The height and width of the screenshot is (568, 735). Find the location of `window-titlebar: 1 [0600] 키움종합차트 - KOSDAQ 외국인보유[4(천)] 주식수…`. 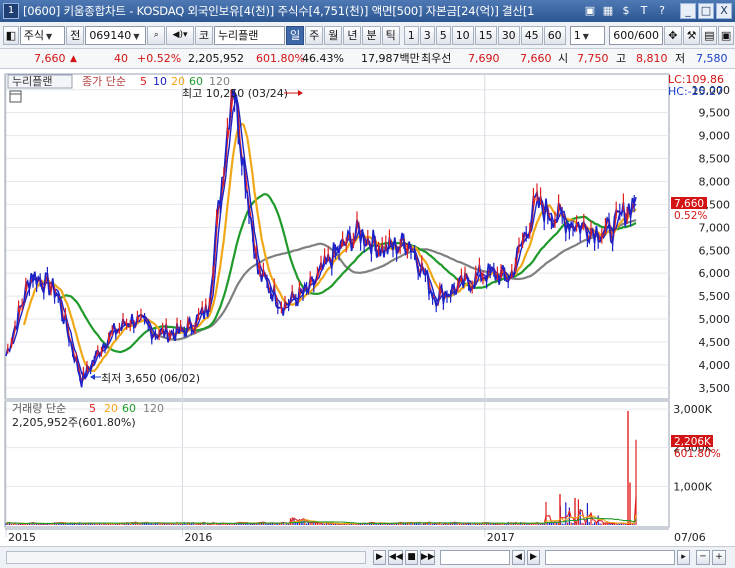

window-titlebar: 1 [0600] 키움종합차트 - KOSDAQ 외국인보유[4(천)] 주식수… is located at coordinates (367, 11).